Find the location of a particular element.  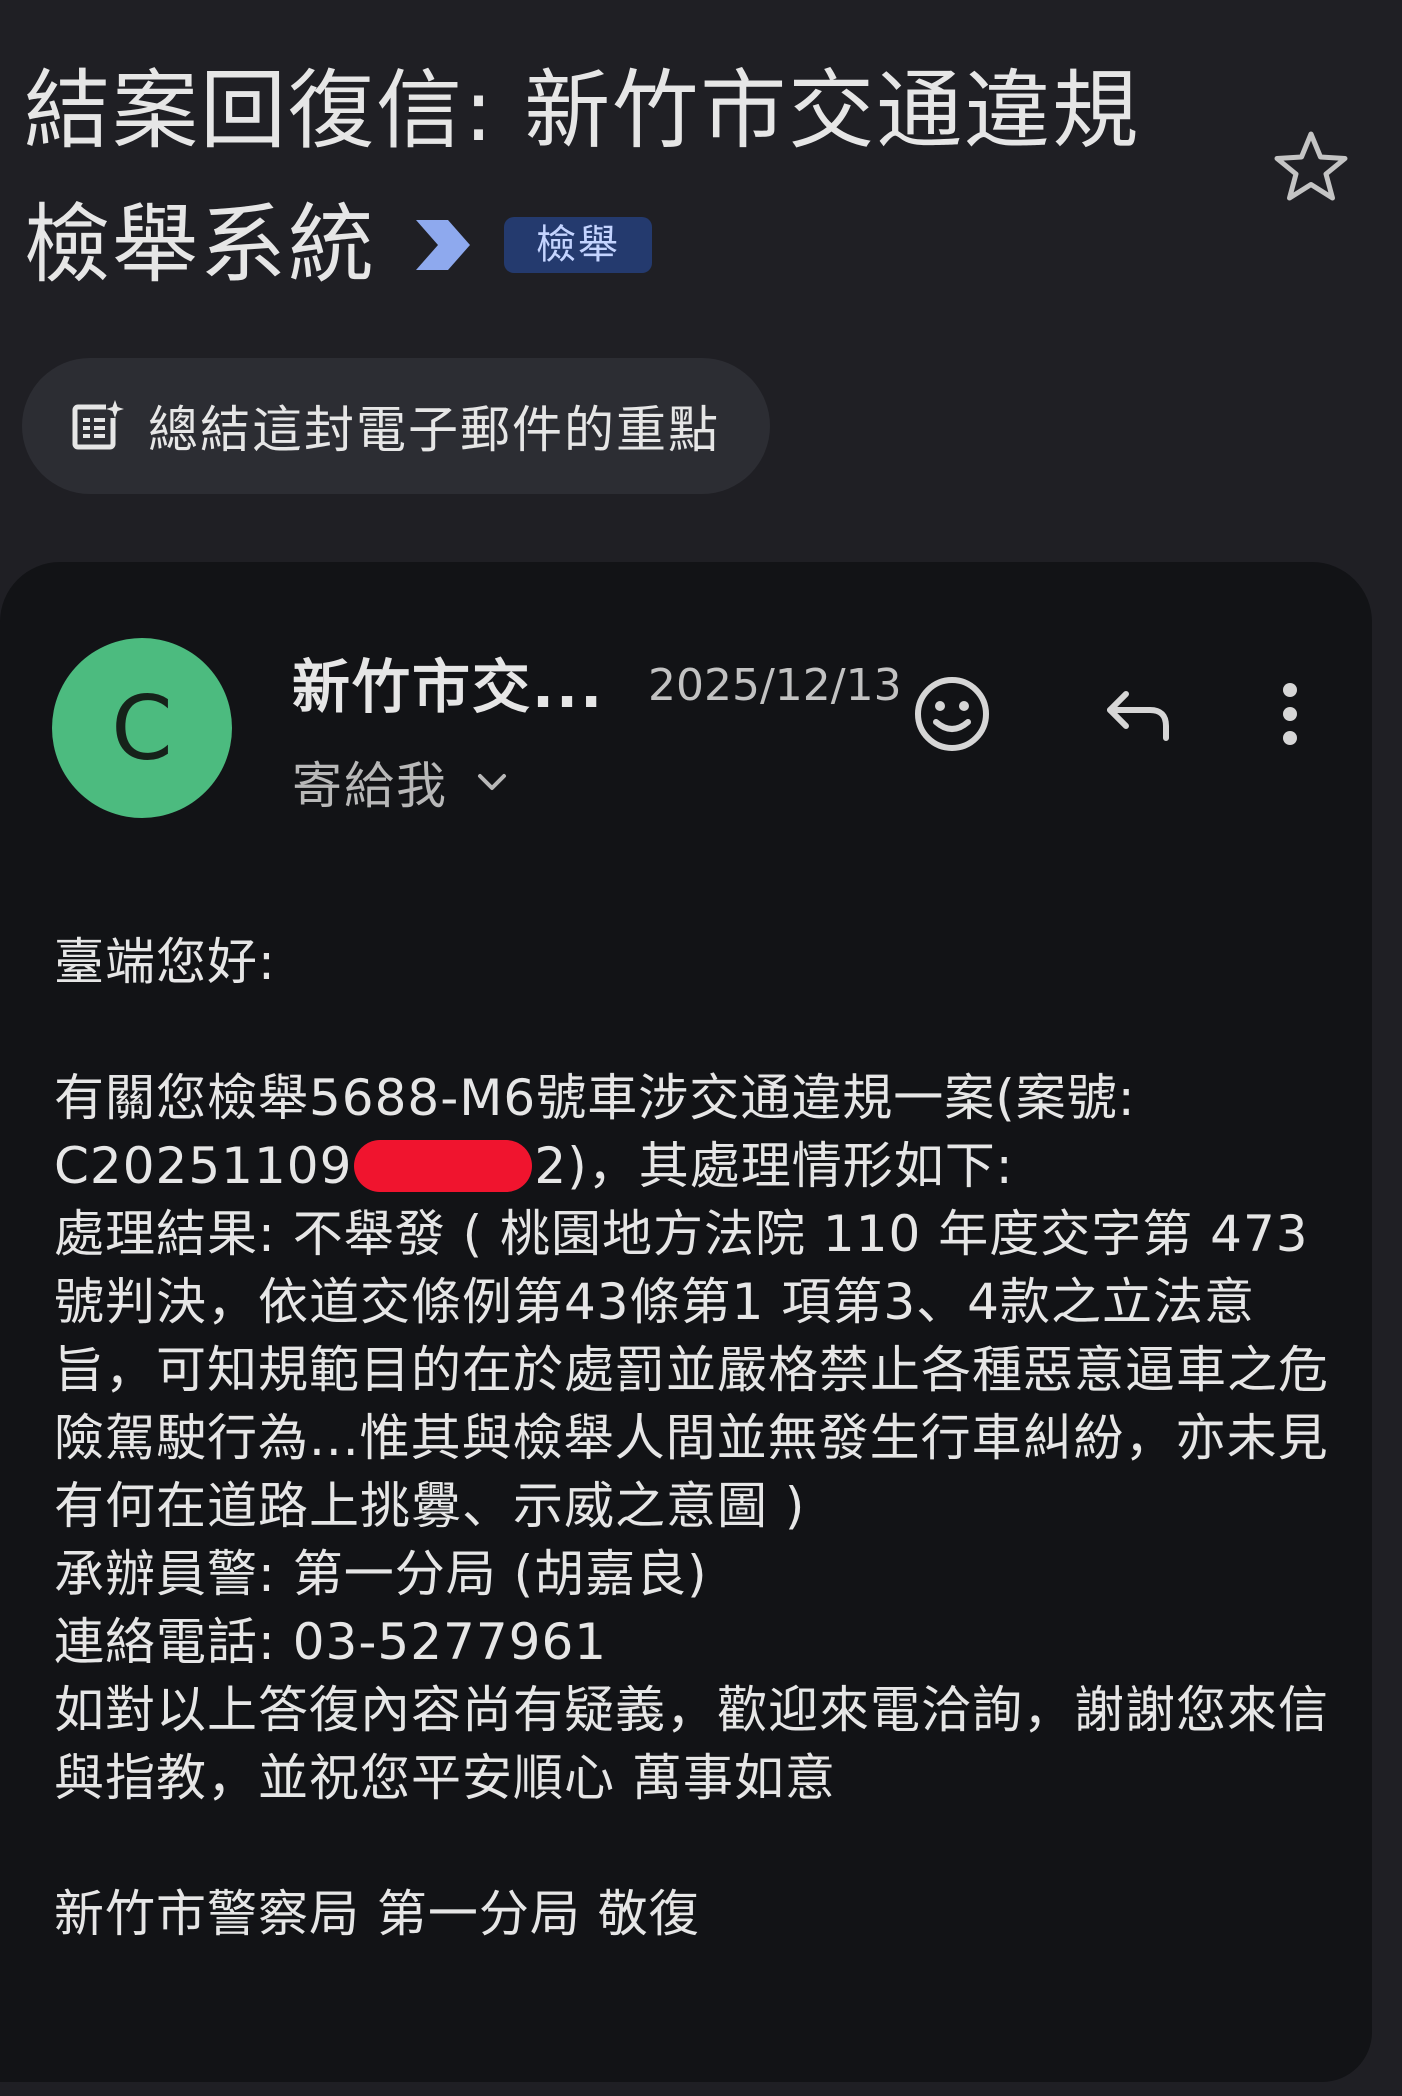

reply-icon is located at coordinates (1134, 714).